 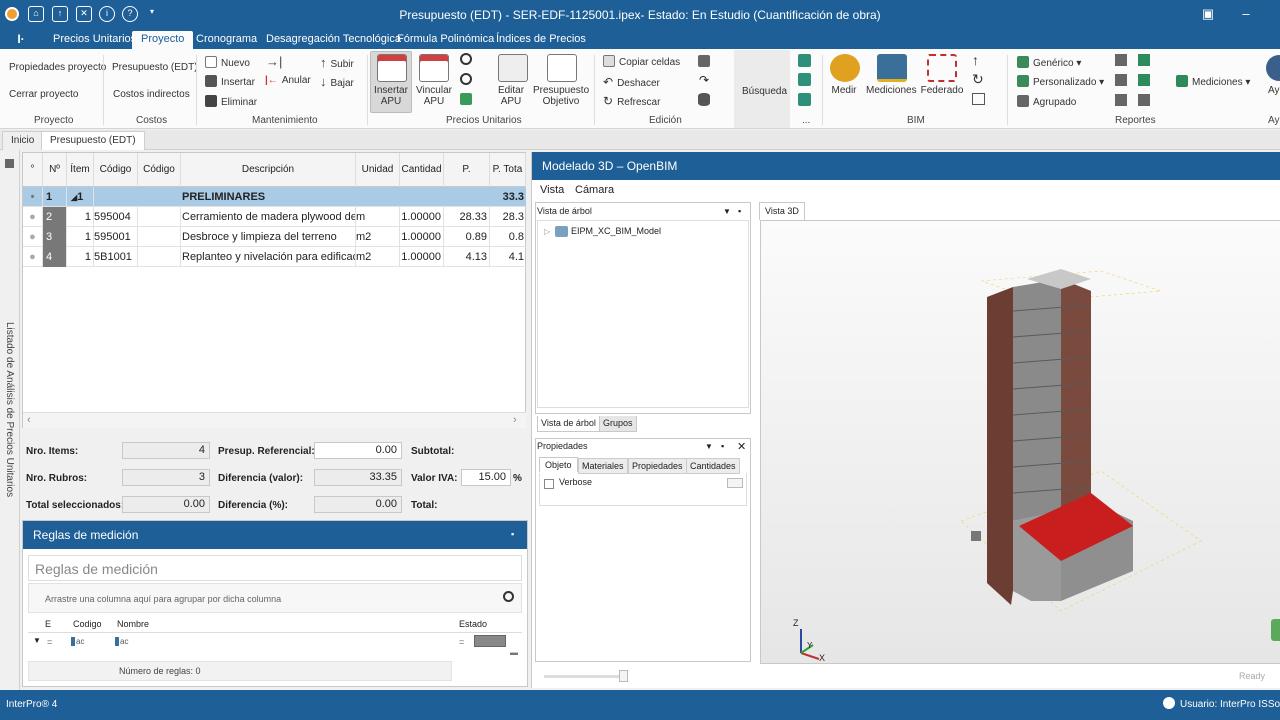 What do you see at coordinates (978, 79) in the screenshot?
I see `rotate-icon: ↻` at bounding box center [978, 79].